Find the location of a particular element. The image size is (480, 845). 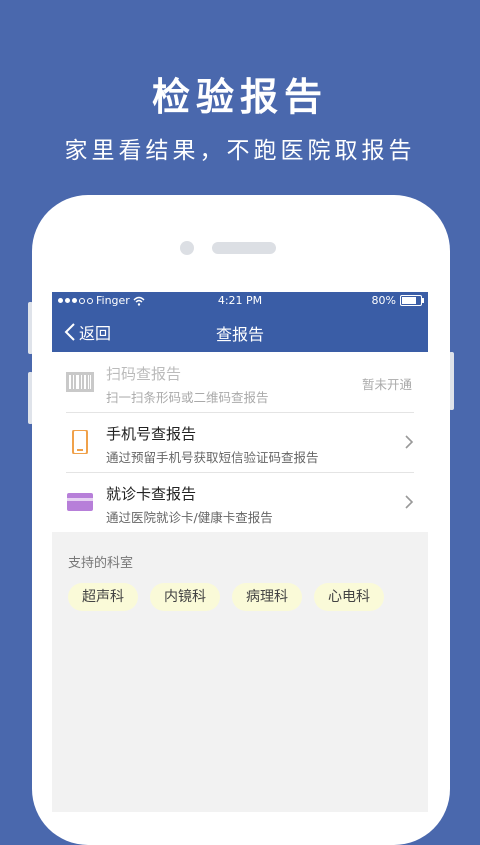

battery-icon is located at coordinates (412, 300).